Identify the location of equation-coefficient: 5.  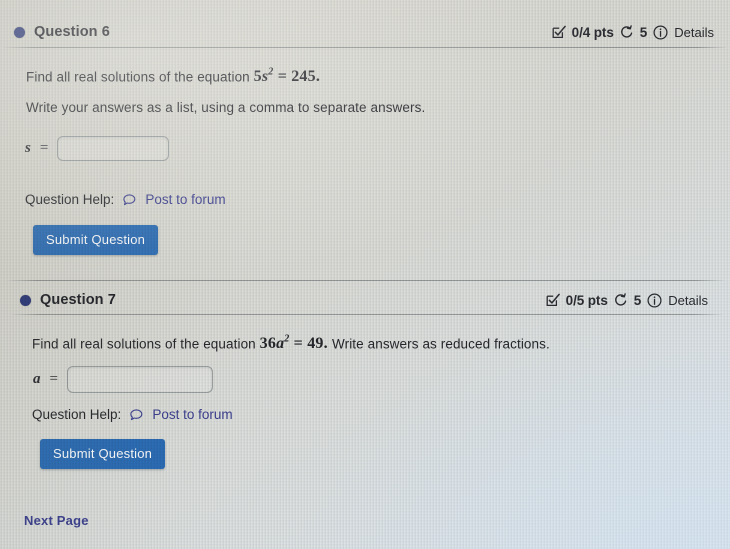
(257, 77).